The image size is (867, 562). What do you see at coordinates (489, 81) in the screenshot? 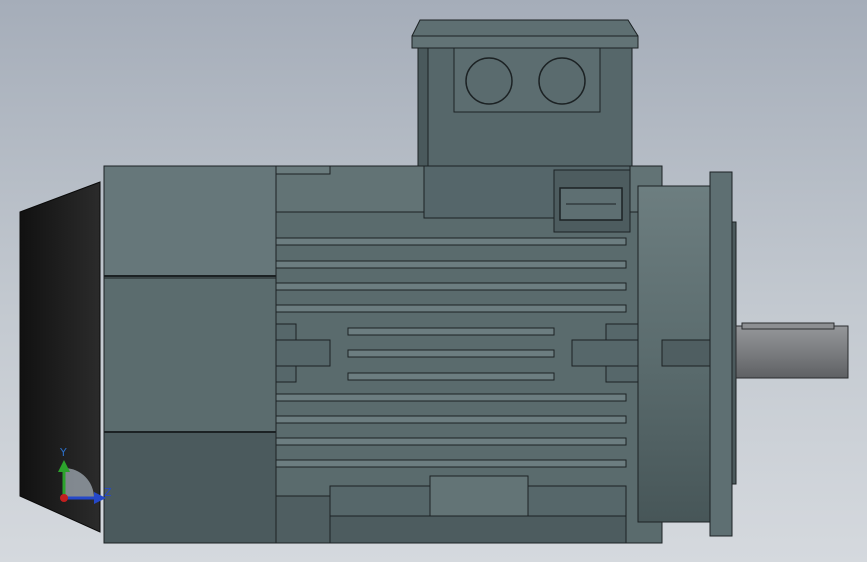
I see `cable-gland-left` at bounding box center [489, 81].